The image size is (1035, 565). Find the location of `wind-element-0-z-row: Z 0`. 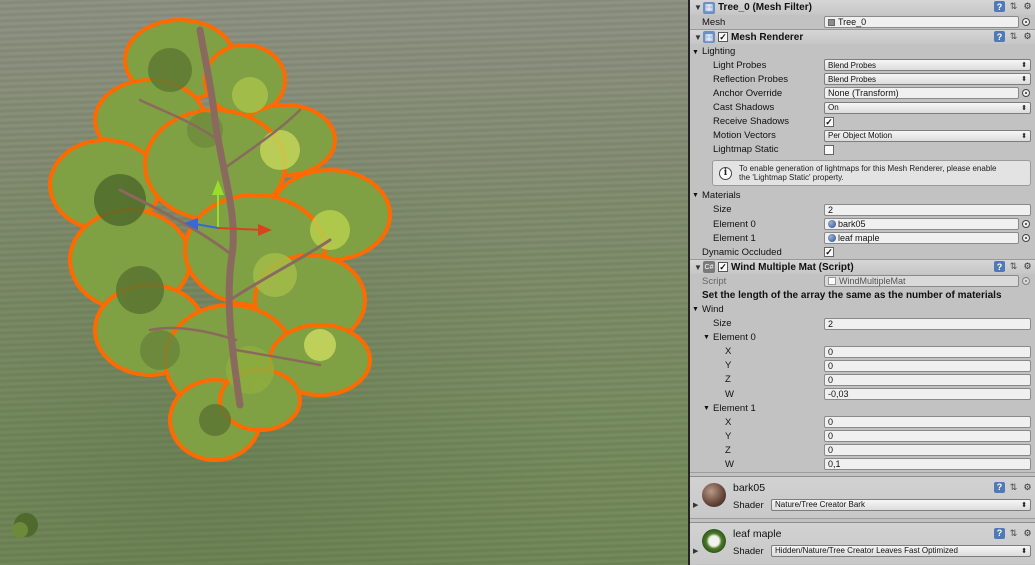

wind-element-0-z-row: Z 0 is located at coordinates (862, 380).